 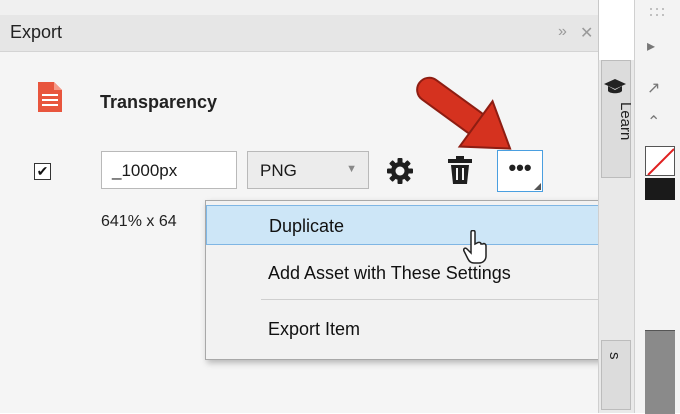 What do you see at coordinates (351, 169) in the screenshot?
I see `chevron-down-icon: ▼` at bounding box center [351, 169].